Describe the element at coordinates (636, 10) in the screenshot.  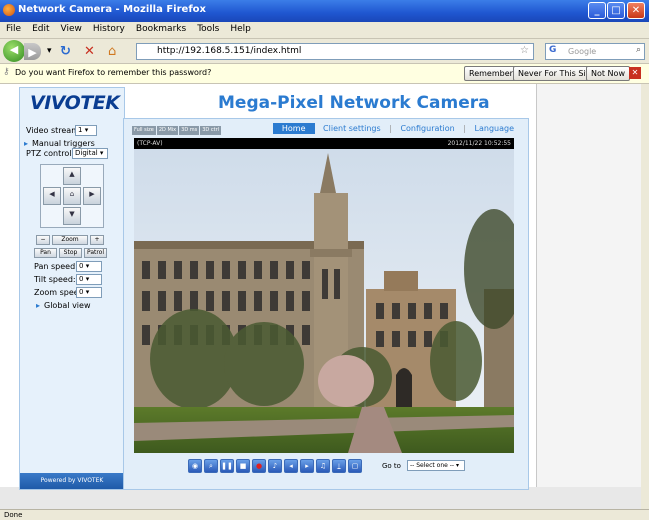
I see `close-icon: ✕` at that location.